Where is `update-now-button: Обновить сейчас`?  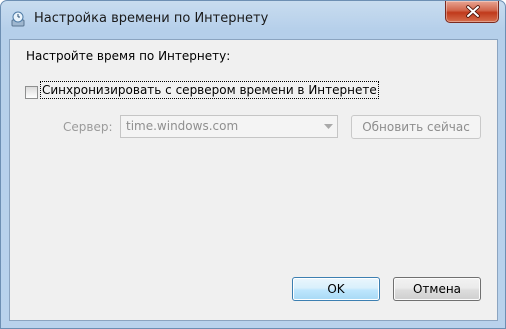
update-now-button: Обновить сейчас is located at coordinates (416, 127).